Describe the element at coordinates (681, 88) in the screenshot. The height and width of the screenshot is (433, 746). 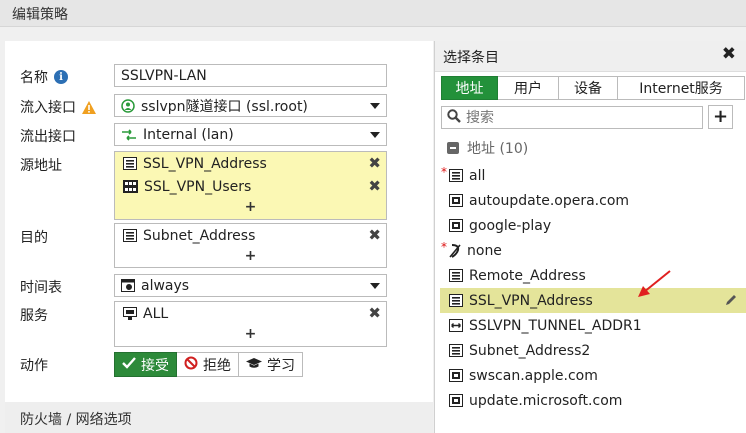
I see `tab-internet-service: Internet服务` at that location.